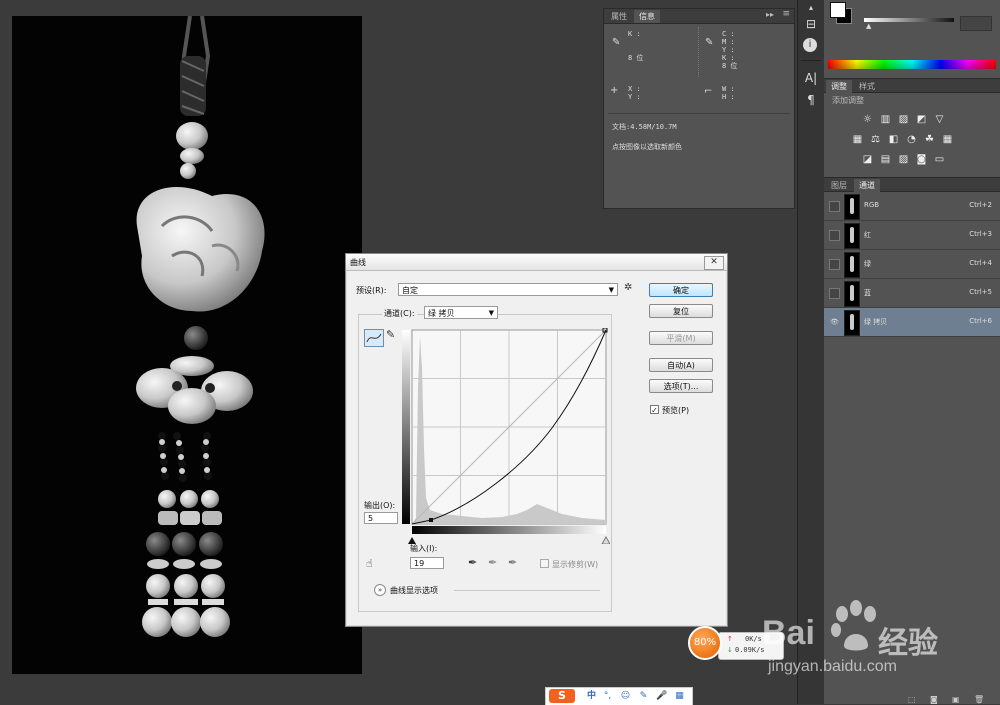 The width and height of the screenshot is (1000, 705). What do you see at coordinates (536, 262) in the screenshot?
I see `dialog-titlebar: 曲线 ✕` at bounding box center [536, 262].